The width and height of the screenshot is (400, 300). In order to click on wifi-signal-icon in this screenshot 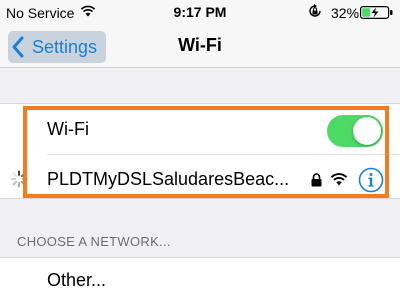, I will do `click(339, 179)`.